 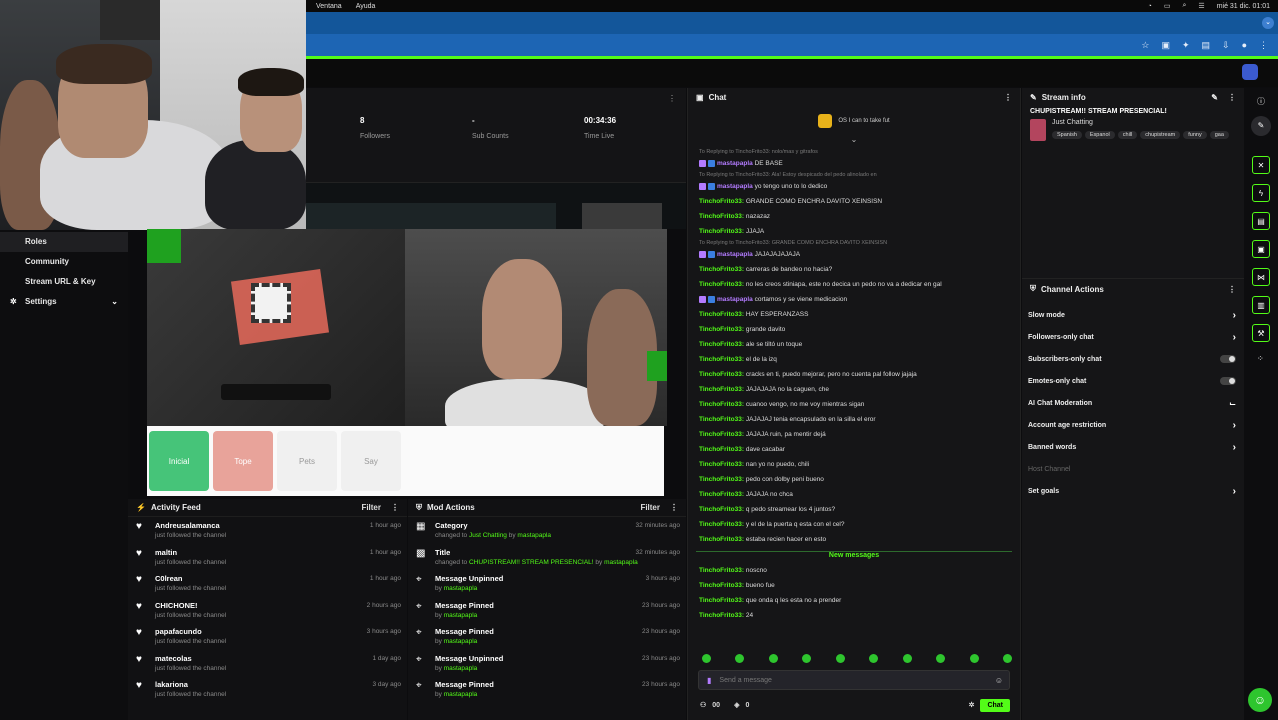 I want to click on chat-message: TinchoFrito33: noscno, so click(x=854, y=570).